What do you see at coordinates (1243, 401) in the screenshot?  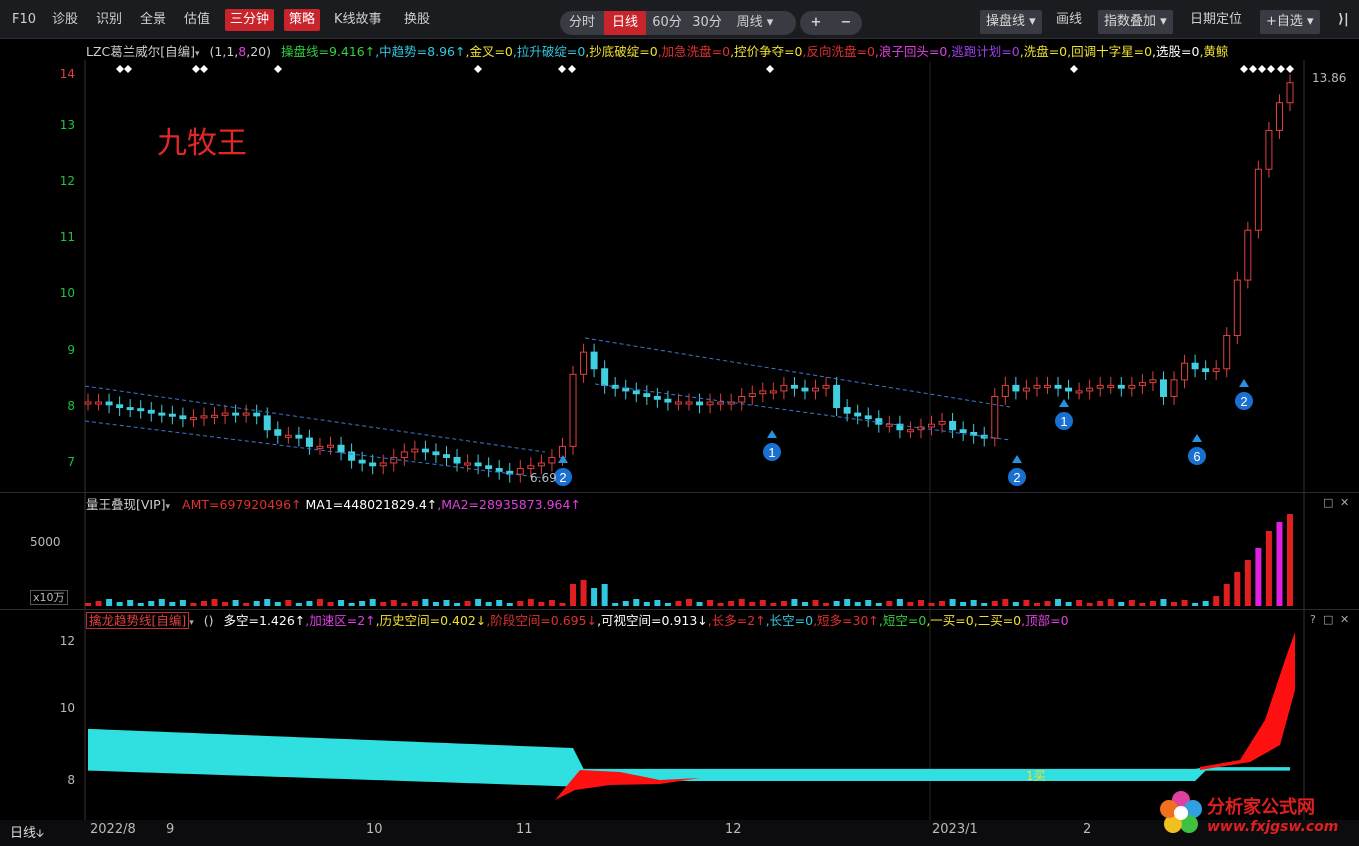 I see `signal-marker-label: 2` at bounding box center [1243, 401].